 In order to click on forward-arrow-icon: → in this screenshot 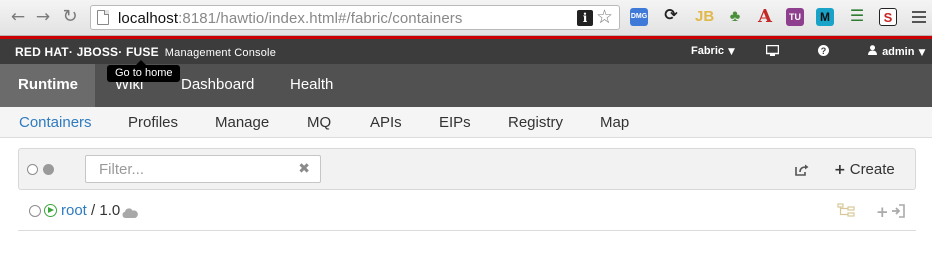, I will do `click(43, 17)`.